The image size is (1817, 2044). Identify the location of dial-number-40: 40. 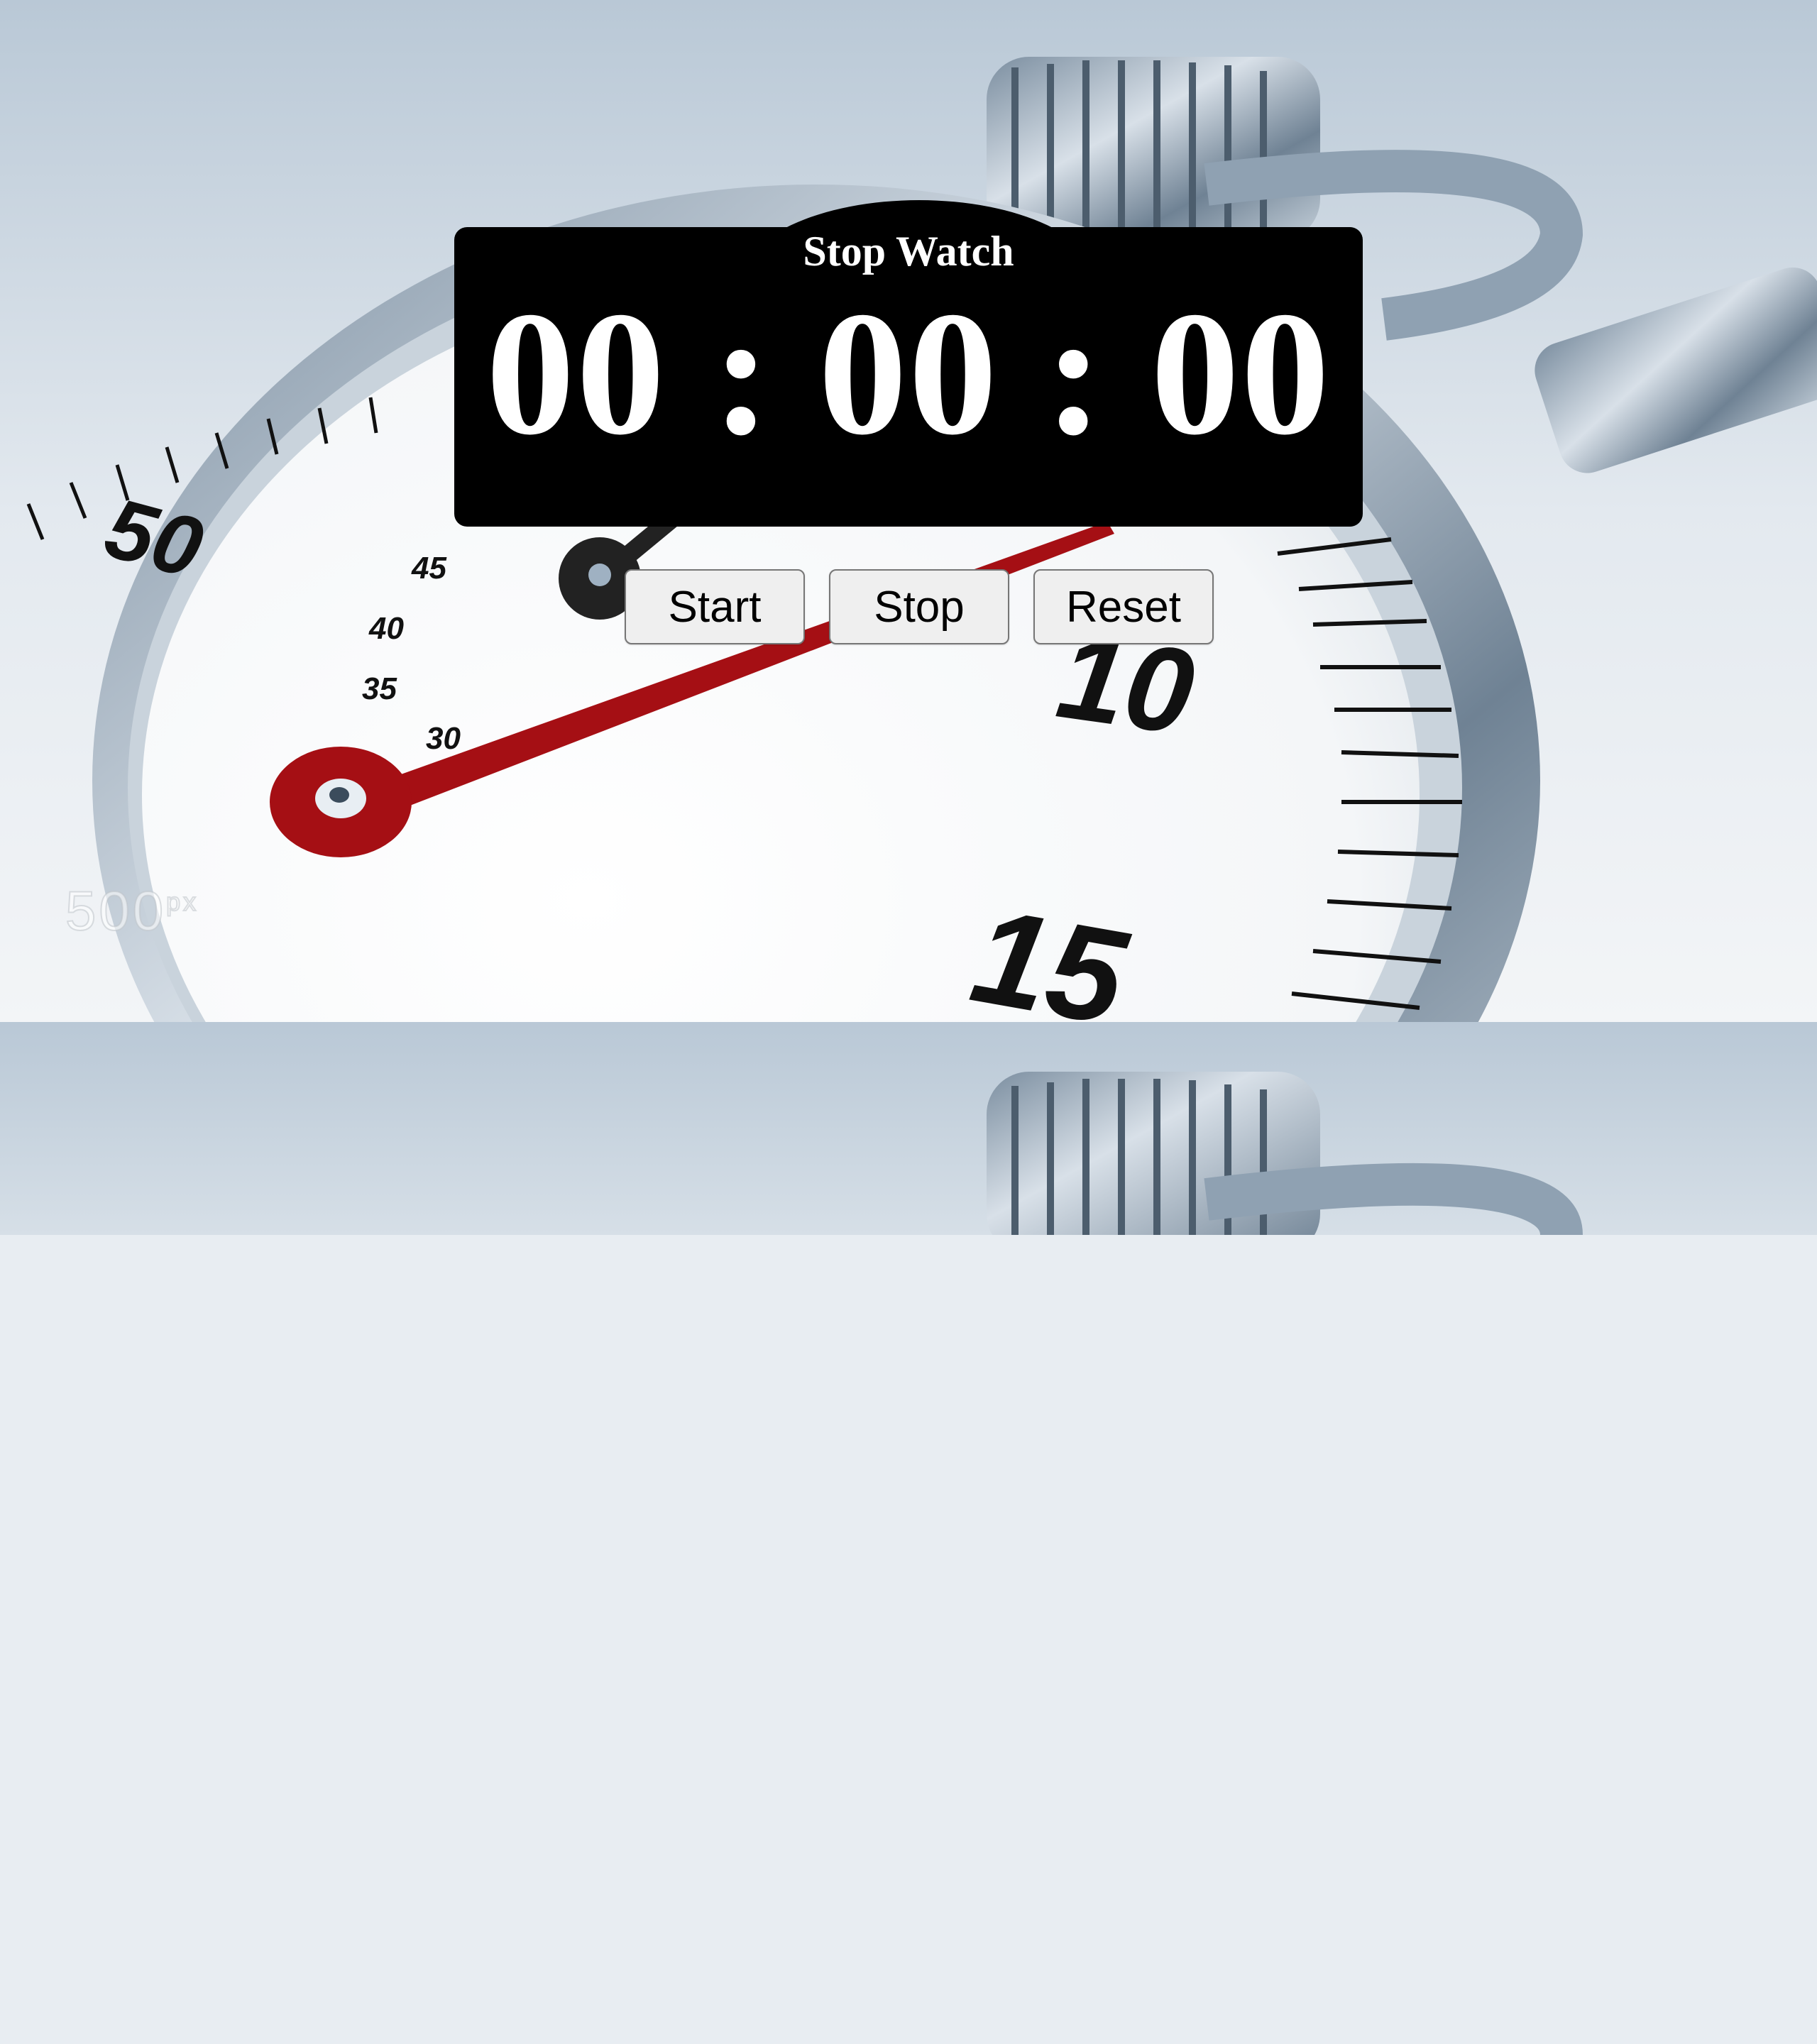
(386, 628).